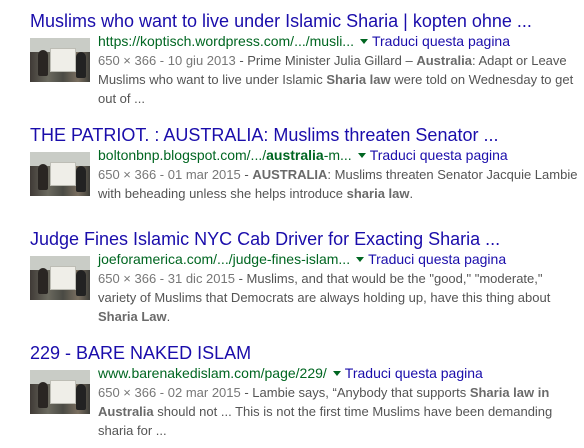 This screenshot has width=584, height=448. I want to click on result-title-link: 229 - BARE NAKED ISLAM, so click(305, 353).